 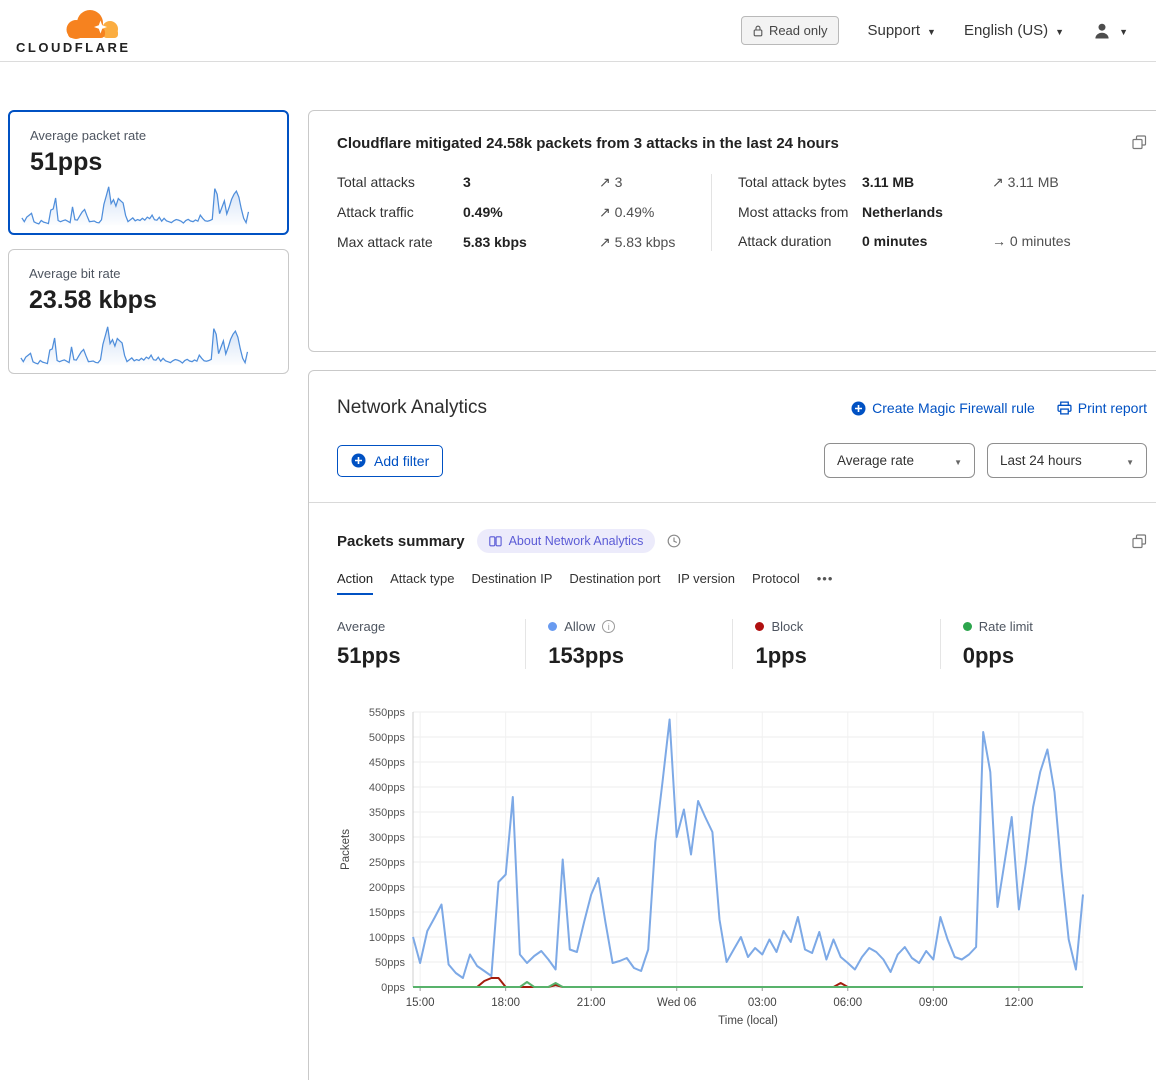 What do you see at coordinates (431, 644) in the screenshot?
I see `stat-average: Average 51pps` at bounding box center [431, 644].